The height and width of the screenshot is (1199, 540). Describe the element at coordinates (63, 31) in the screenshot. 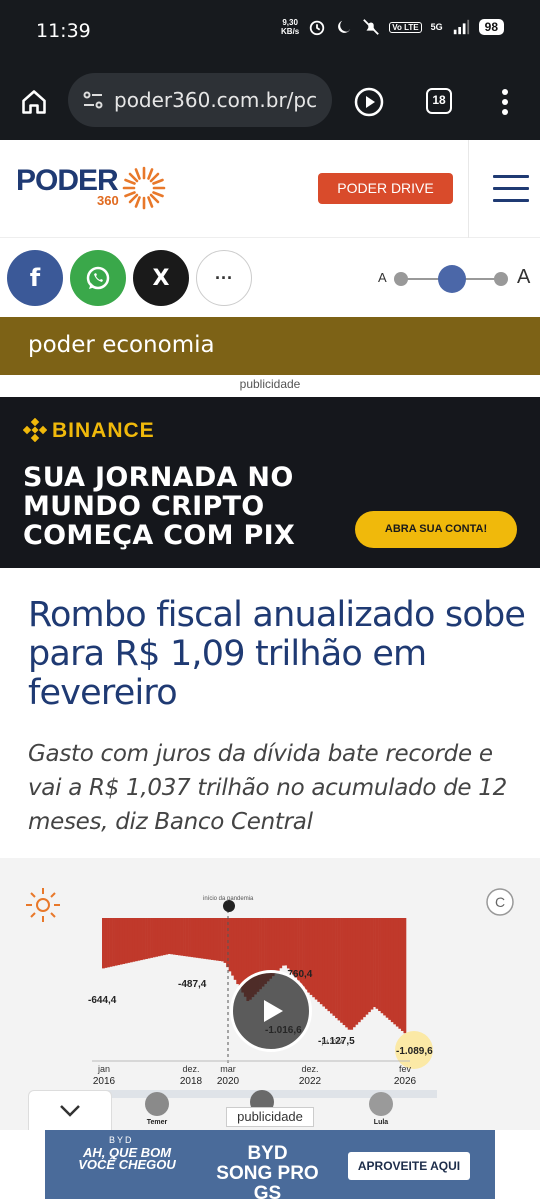

I see `status-time: 11:39` at that location.